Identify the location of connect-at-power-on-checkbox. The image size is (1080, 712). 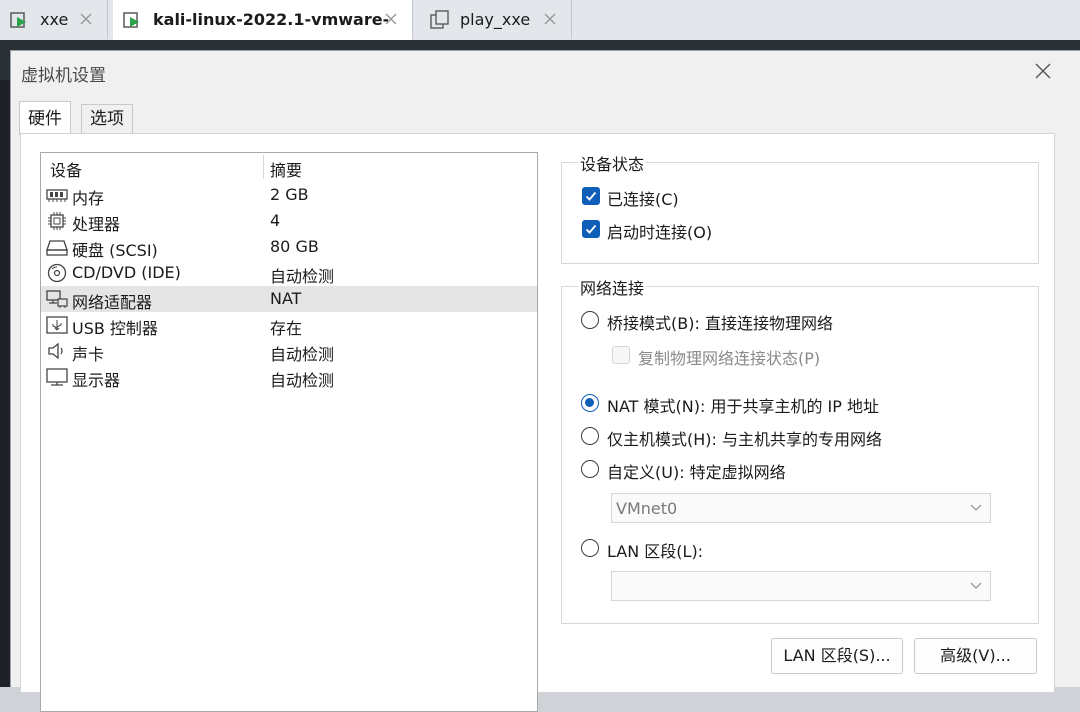
(591, 229).